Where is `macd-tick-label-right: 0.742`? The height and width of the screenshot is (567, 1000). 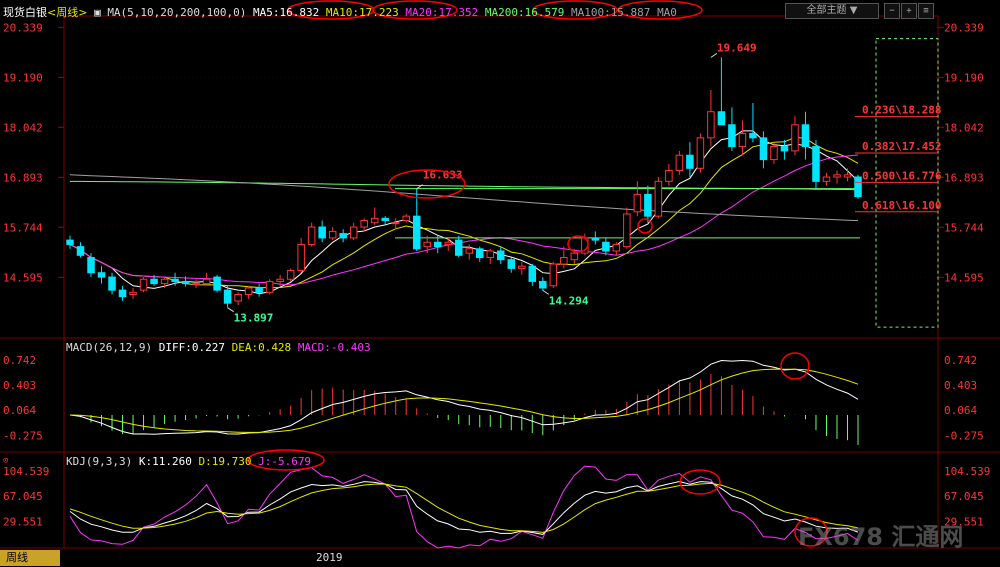 macd-tick-label-right: 0.742 is located at coordinates (960, 360).